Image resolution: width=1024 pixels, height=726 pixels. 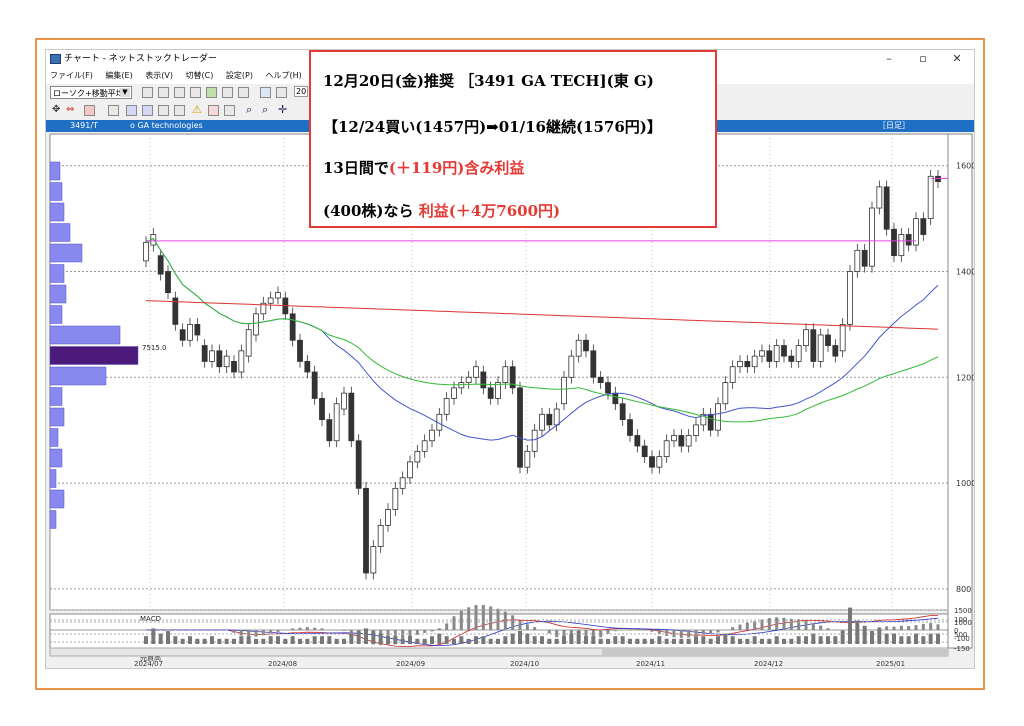 I want to click on maximize-button: ▫, so click(x=923, y=59).